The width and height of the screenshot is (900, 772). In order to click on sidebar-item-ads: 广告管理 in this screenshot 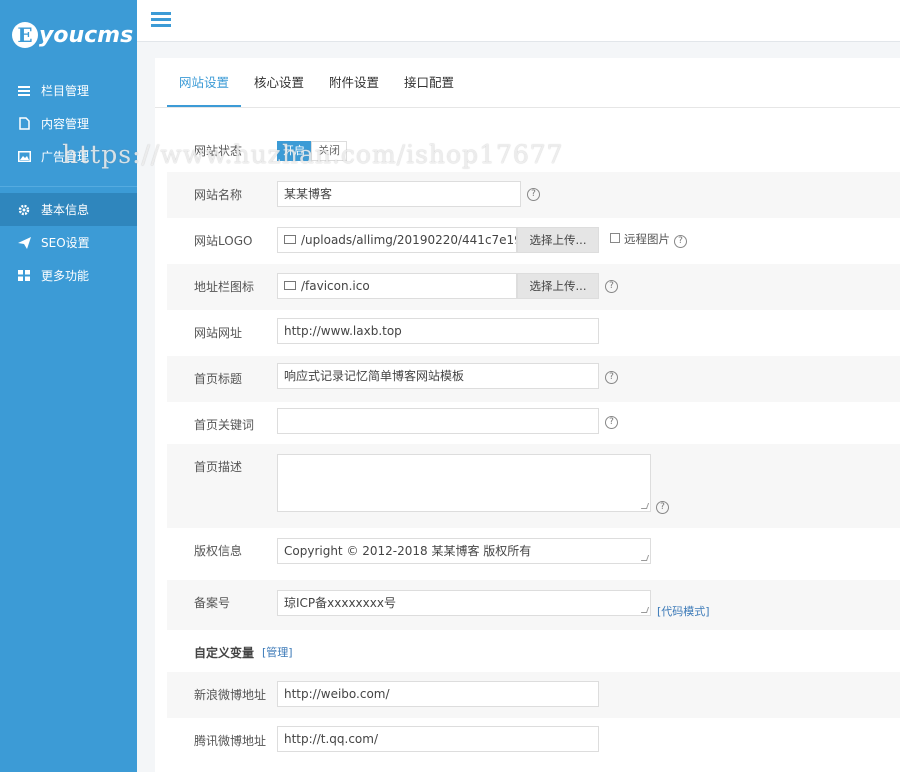, I will do `click(68, 156)`.